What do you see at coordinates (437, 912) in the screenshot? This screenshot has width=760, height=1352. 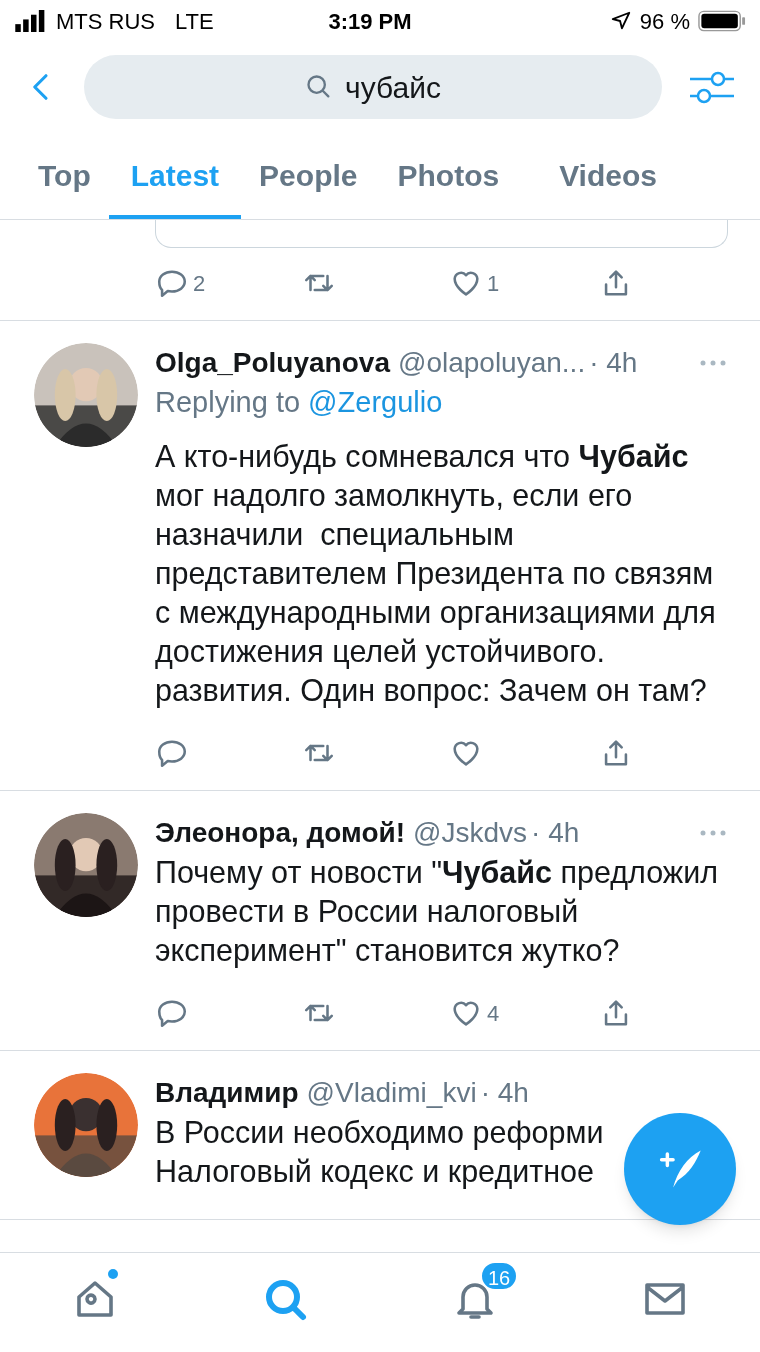 I see `tweet-text: Почему от новости "Чубайс предложил провести в России налоговый эксперимент" становится жутко?` at bounding box center [437, 912].